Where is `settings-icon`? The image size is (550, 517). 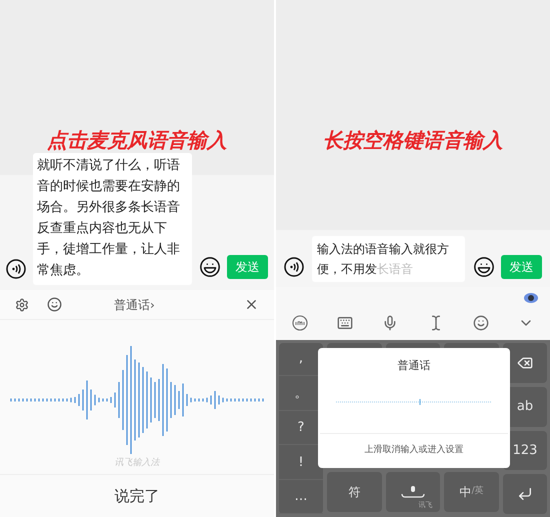 settings-icon is located at coordinates (22, 305).